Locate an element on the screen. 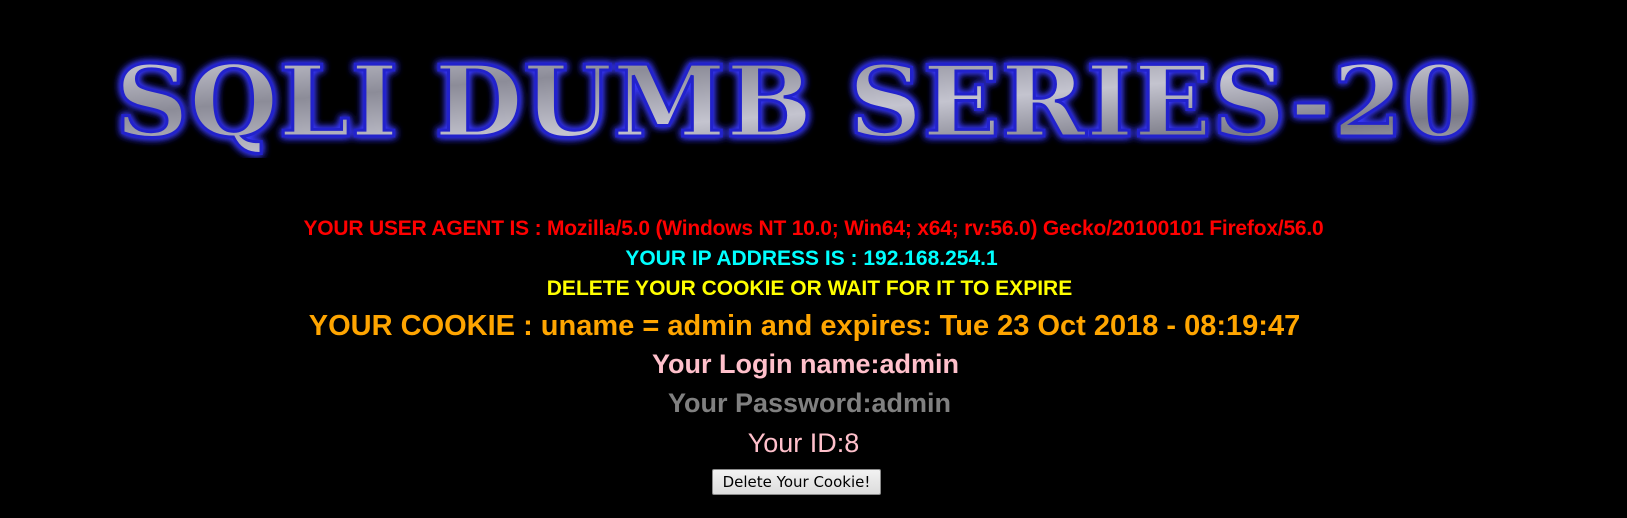 The width and height of the screenshot is (1627, 518). button-row: Delete Your Cookie! is located at coordinates (813, 482).